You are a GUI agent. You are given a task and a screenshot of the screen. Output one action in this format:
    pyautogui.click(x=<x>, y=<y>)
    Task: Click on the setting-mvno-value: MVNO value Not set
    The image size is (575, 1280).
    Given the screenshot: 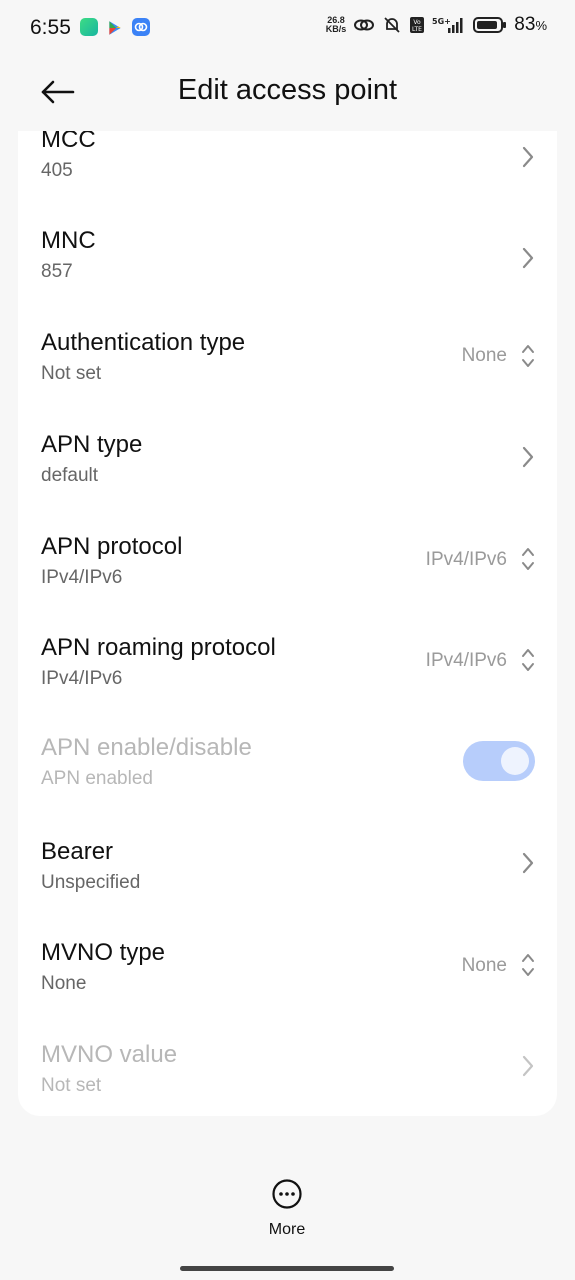 What is the action you would take?
    pyautogui.click(x=287, y=1076)
    